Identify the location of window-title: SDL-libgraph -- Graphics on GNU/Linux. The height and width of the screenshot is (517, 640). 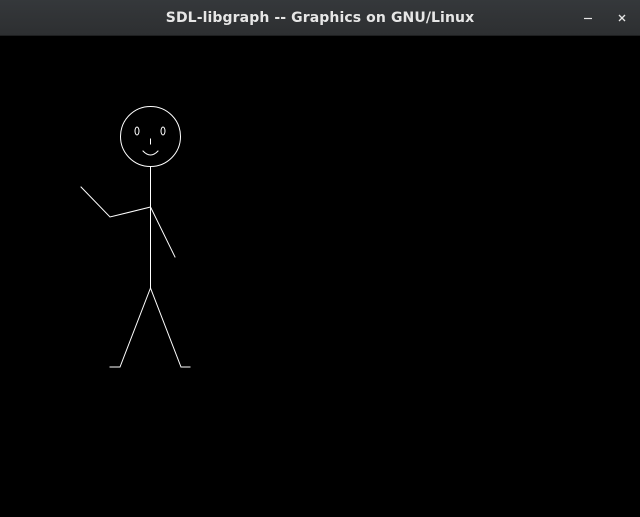
(320, 18).